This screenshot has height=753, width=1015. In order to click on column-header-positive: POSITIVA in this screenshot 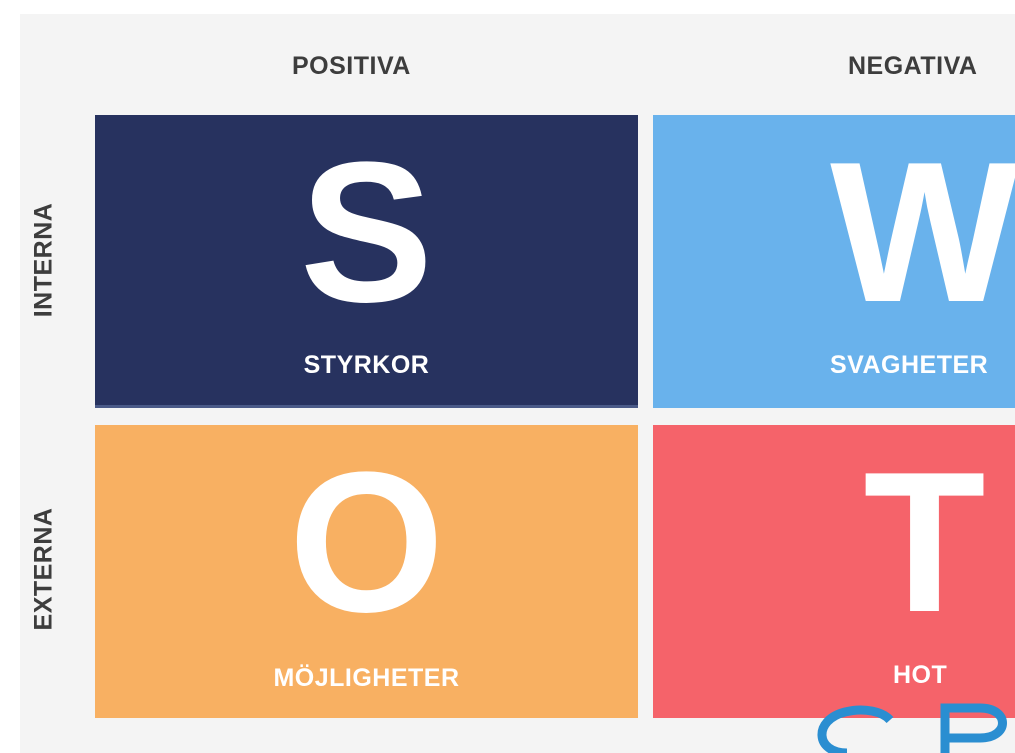, I will do `click(351, 66)`.